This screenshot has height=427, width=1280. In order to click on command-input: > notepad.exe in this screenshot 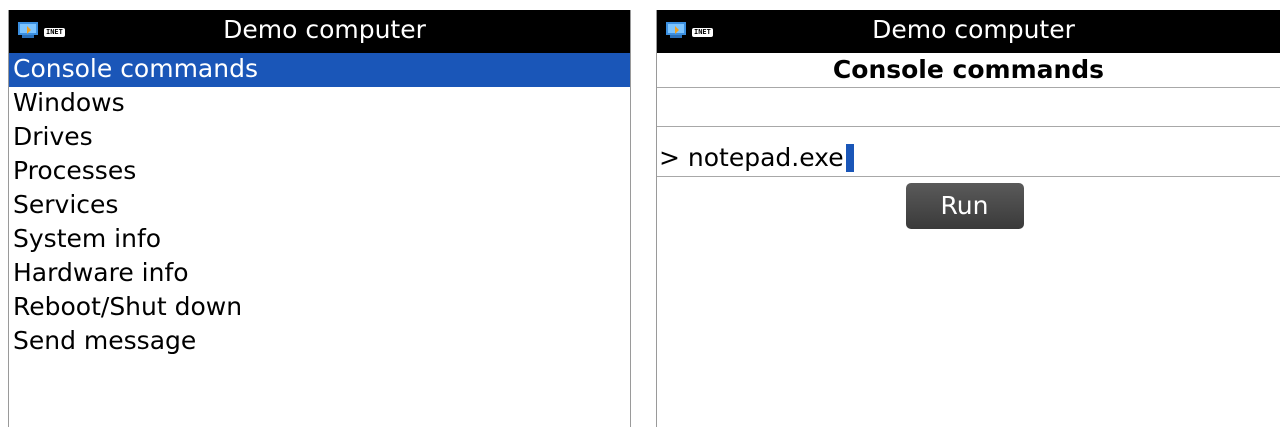, I will do `click(968, 158)`.